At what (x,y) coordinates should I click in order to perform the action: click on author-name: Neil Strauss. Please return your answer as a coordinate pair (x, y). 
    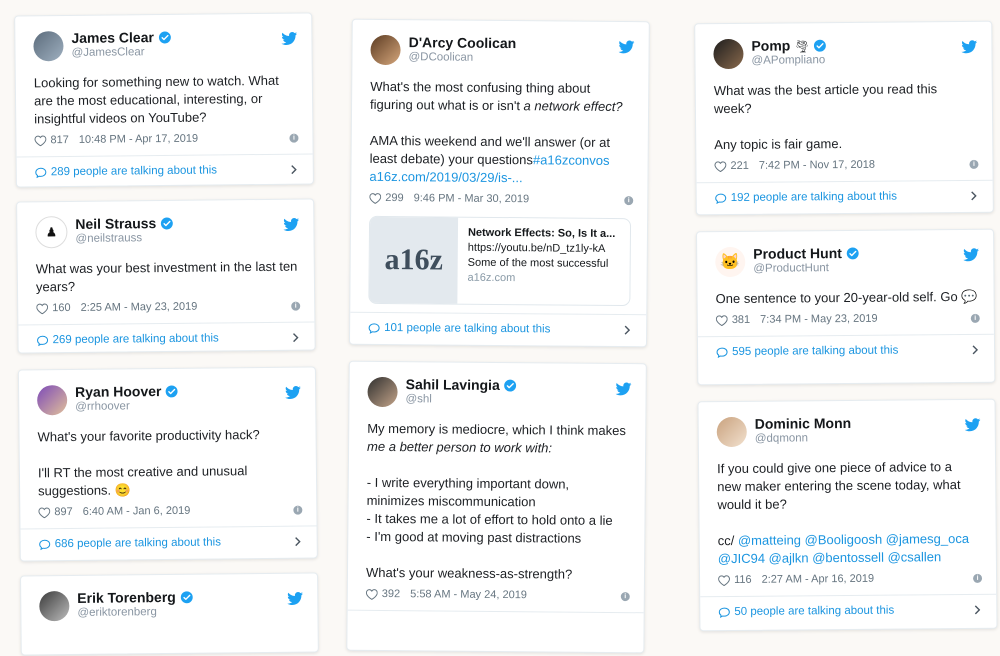
    Looking at the image, I should click on (115, 223).